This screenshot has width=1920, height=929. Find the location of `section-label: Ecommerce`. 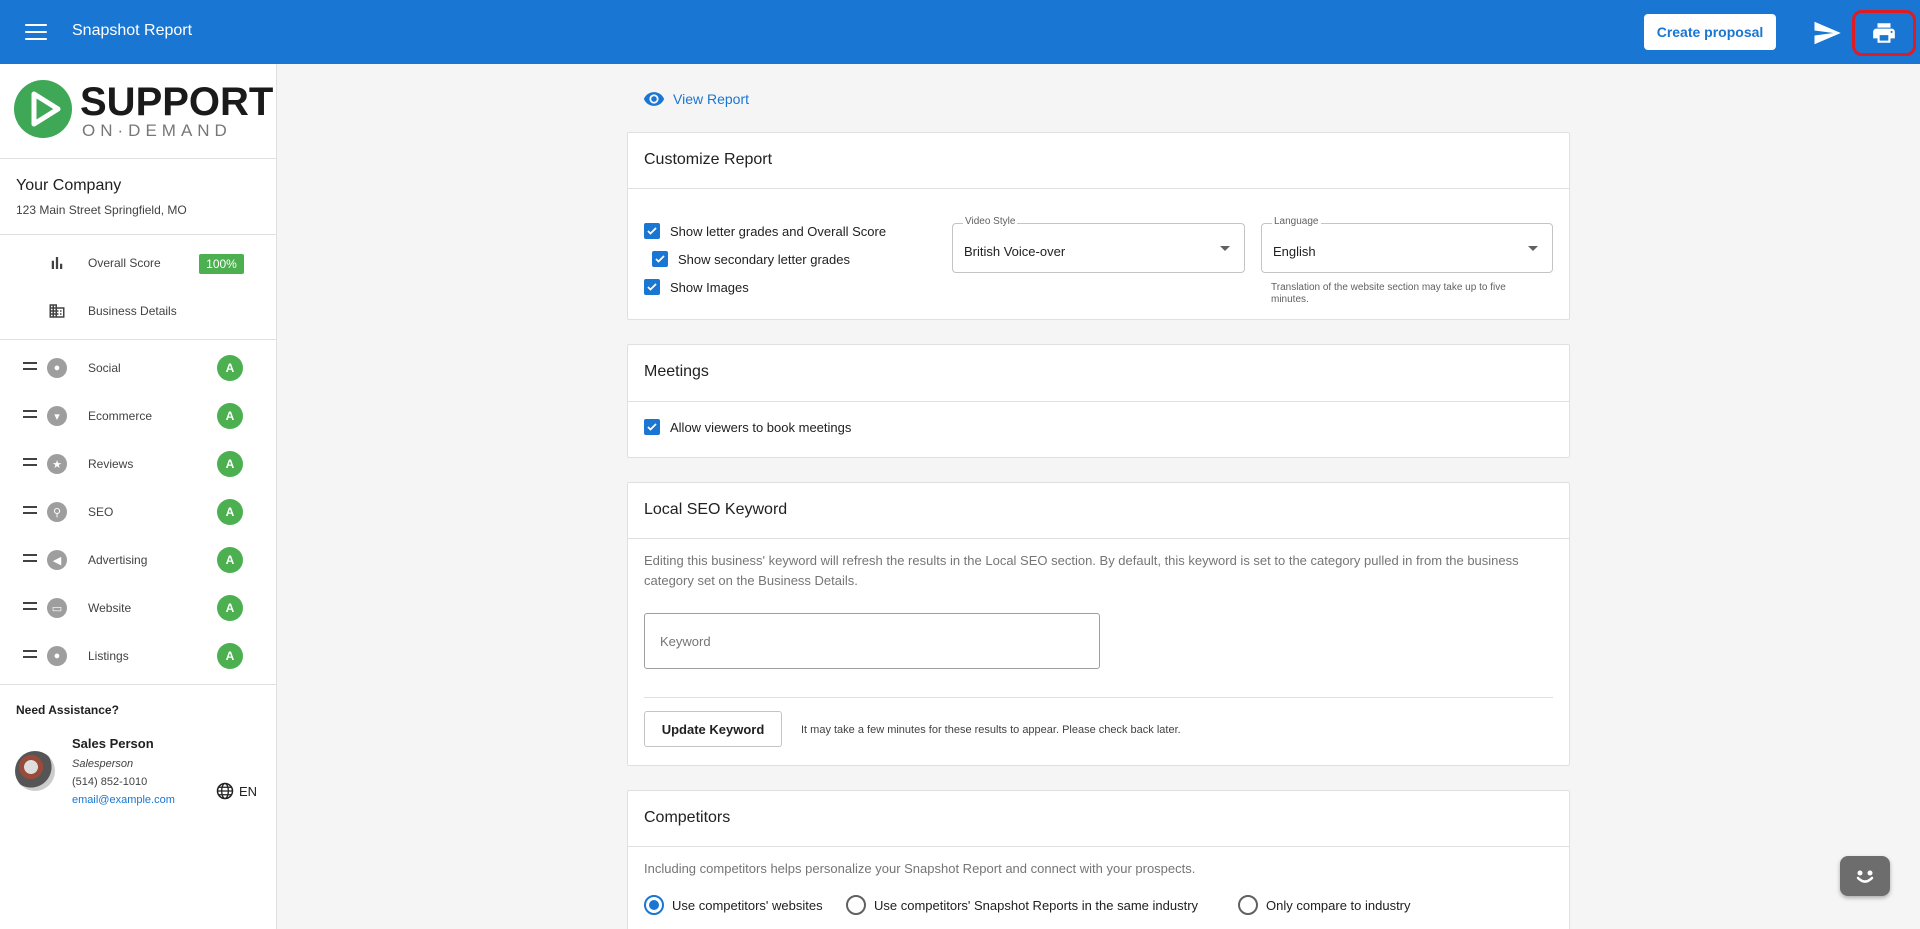

section-label: Ecommerce is located at coordinates (120, 416).